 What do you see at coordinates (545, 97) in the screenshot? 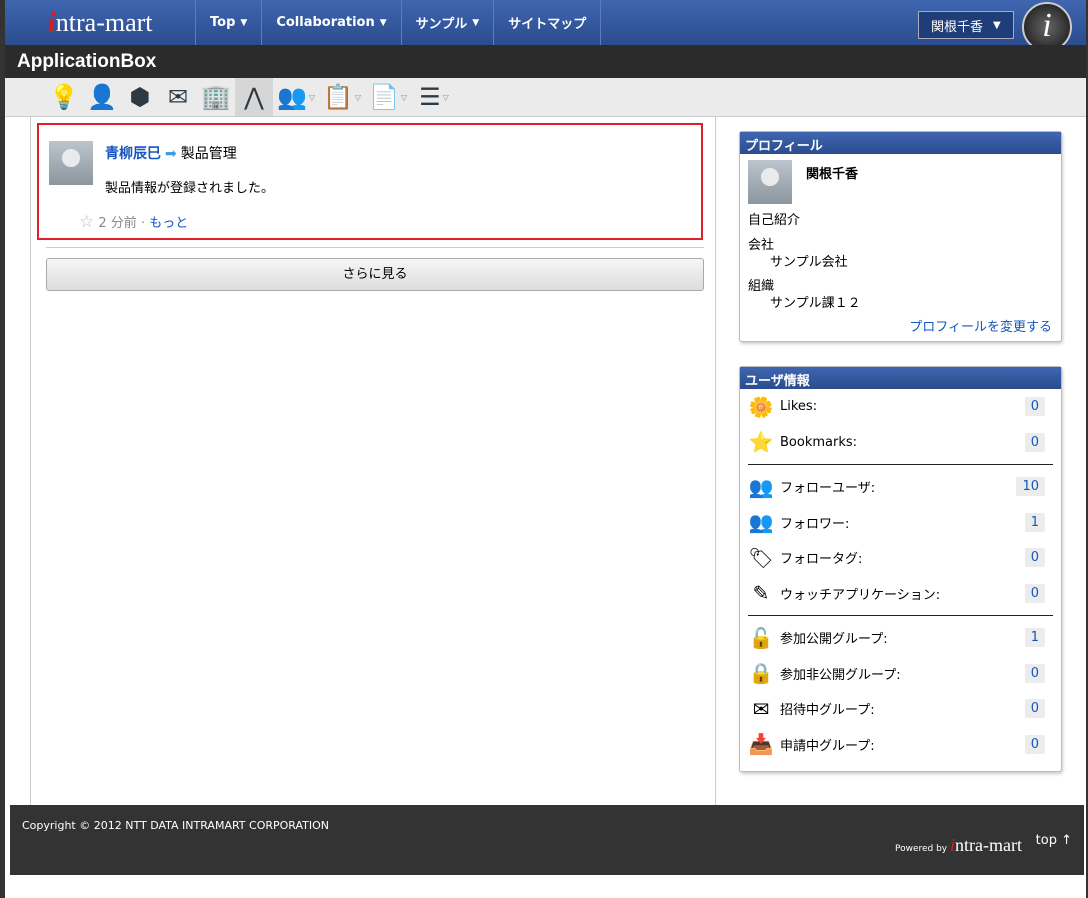
I see `app-toolbar: 💡 👤 ⬢ ✉ 🏢 ⋀ 👥 ▽ 📋 ▽ 📄 ▽ ☰ ▽` at bounding box center [545, 97].